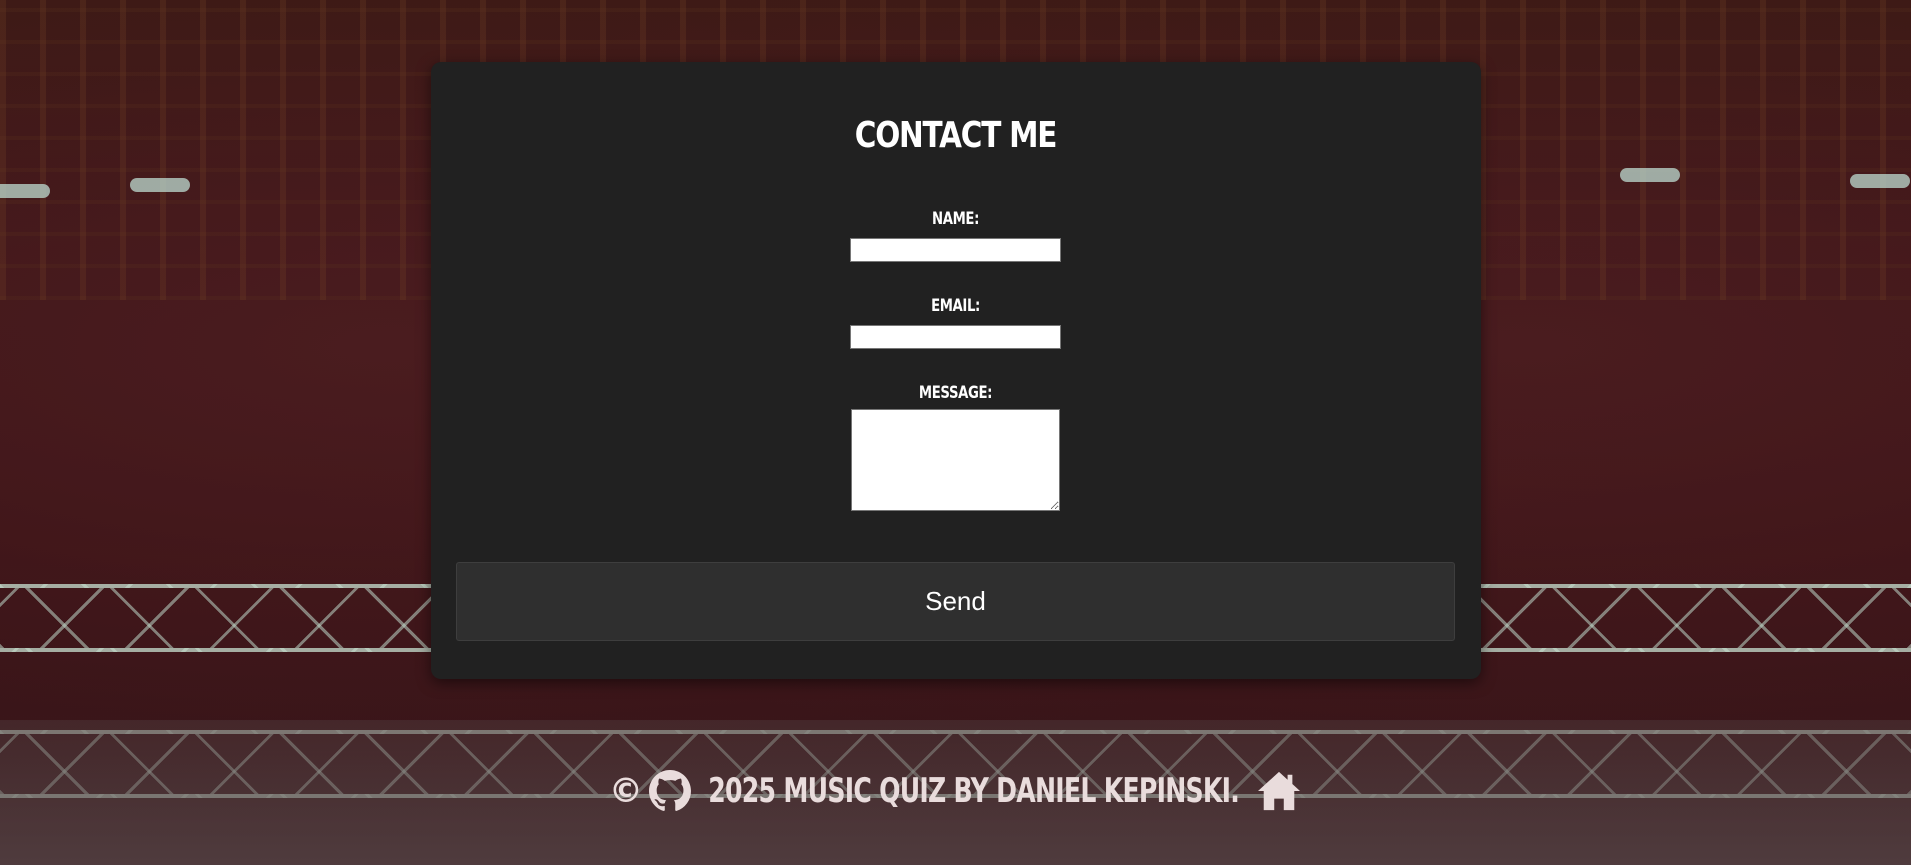  I want to click on home-icon, so click(1279, 791).